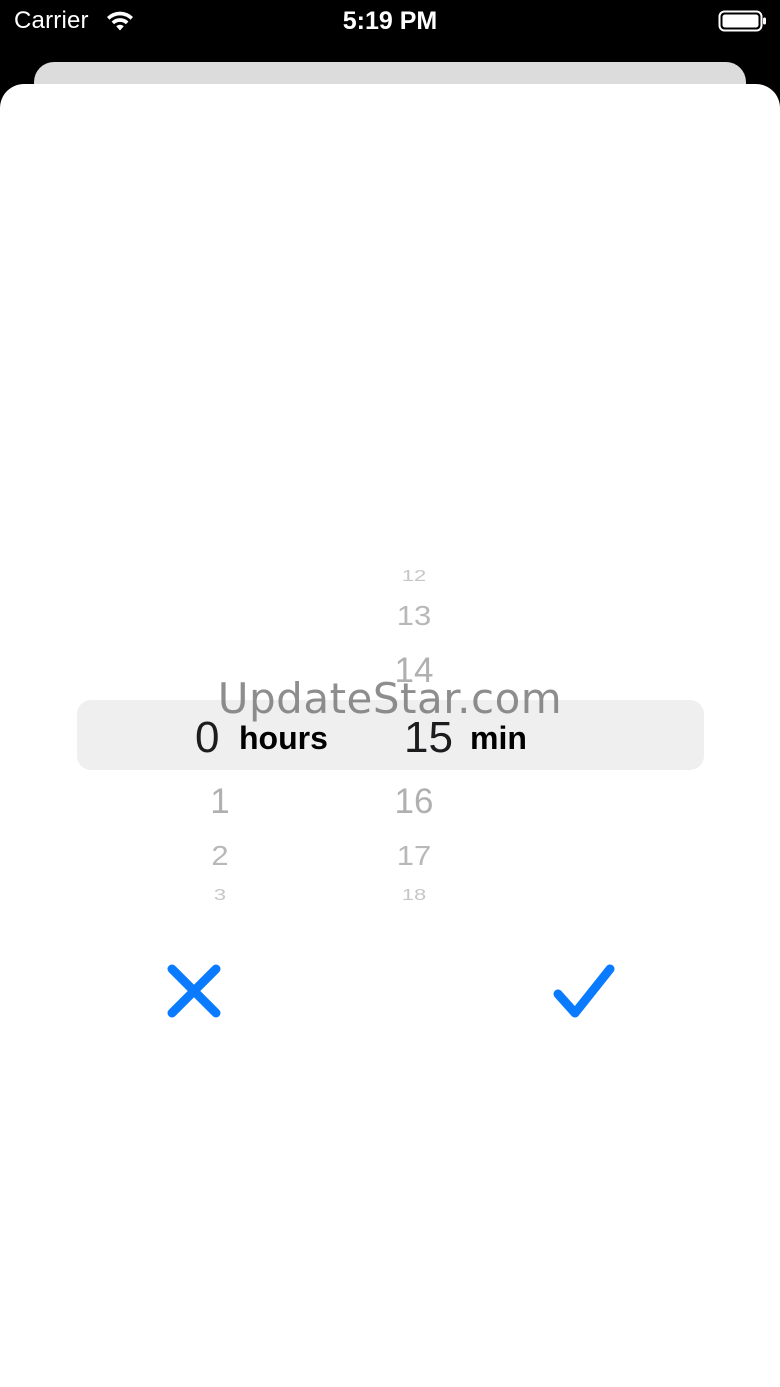 This screenshot has height=1387, width=780. What do you see at coordinates (428, 738) in the screenshot?
I see `selected-minutes-value: 15` at bounding box center [428, 738].